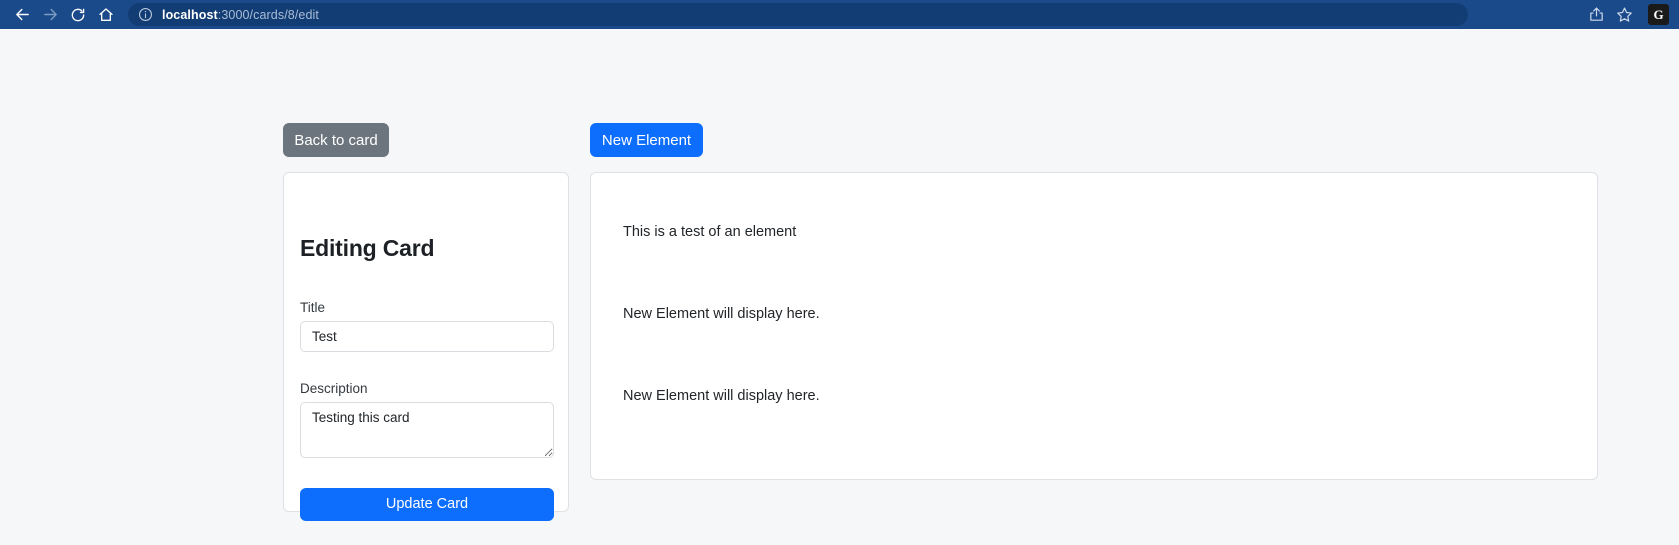  What do you see at coordinates (367, 248) in the screenshot?
I see `page-title: Editing Card` at bounding box center [367, 248].